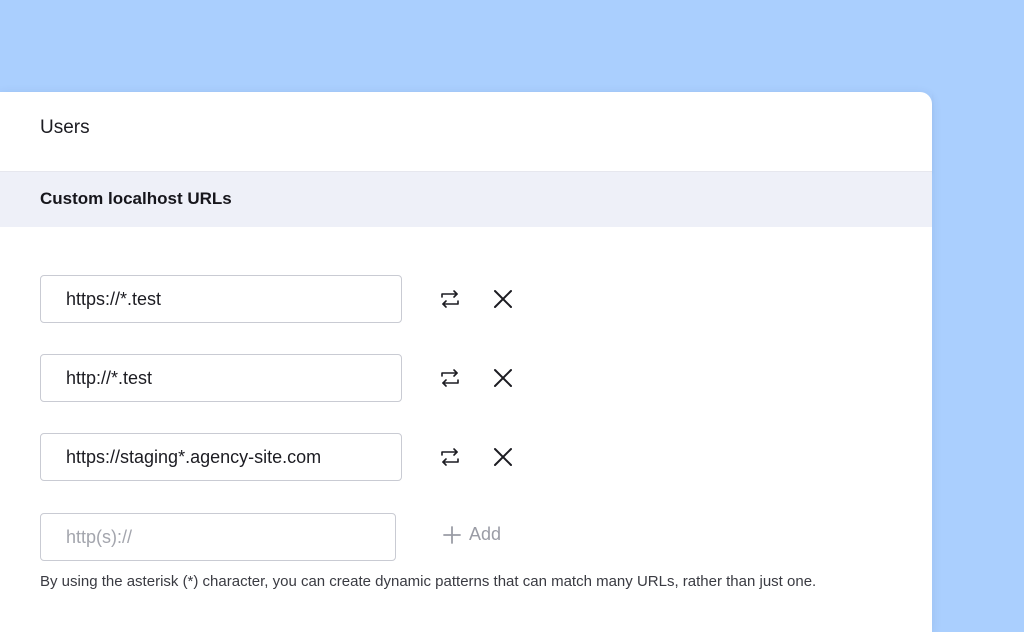 The height and width of the screenshot is (632, 1024). What do you see at coordinates (218, 537) in the screenshot?
I see `new-url-input` at bounding box center [218, 537].